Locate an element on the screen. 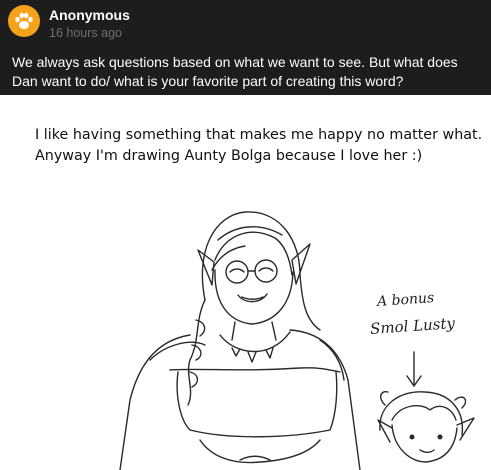 Image resolution: width=491 pixels, height=470 pixels. paw-print-icon is located at coordinates (24, 20).